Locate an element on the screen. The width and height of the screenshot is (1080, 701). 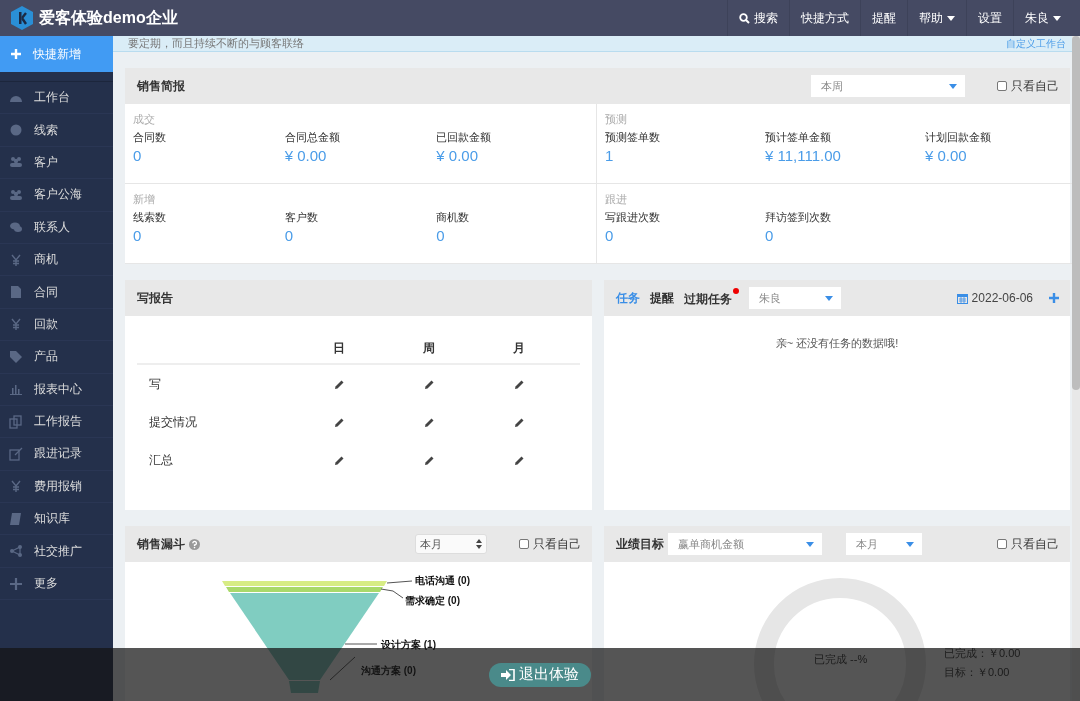
group-title: 成交 is located at coordinates (144, 119).